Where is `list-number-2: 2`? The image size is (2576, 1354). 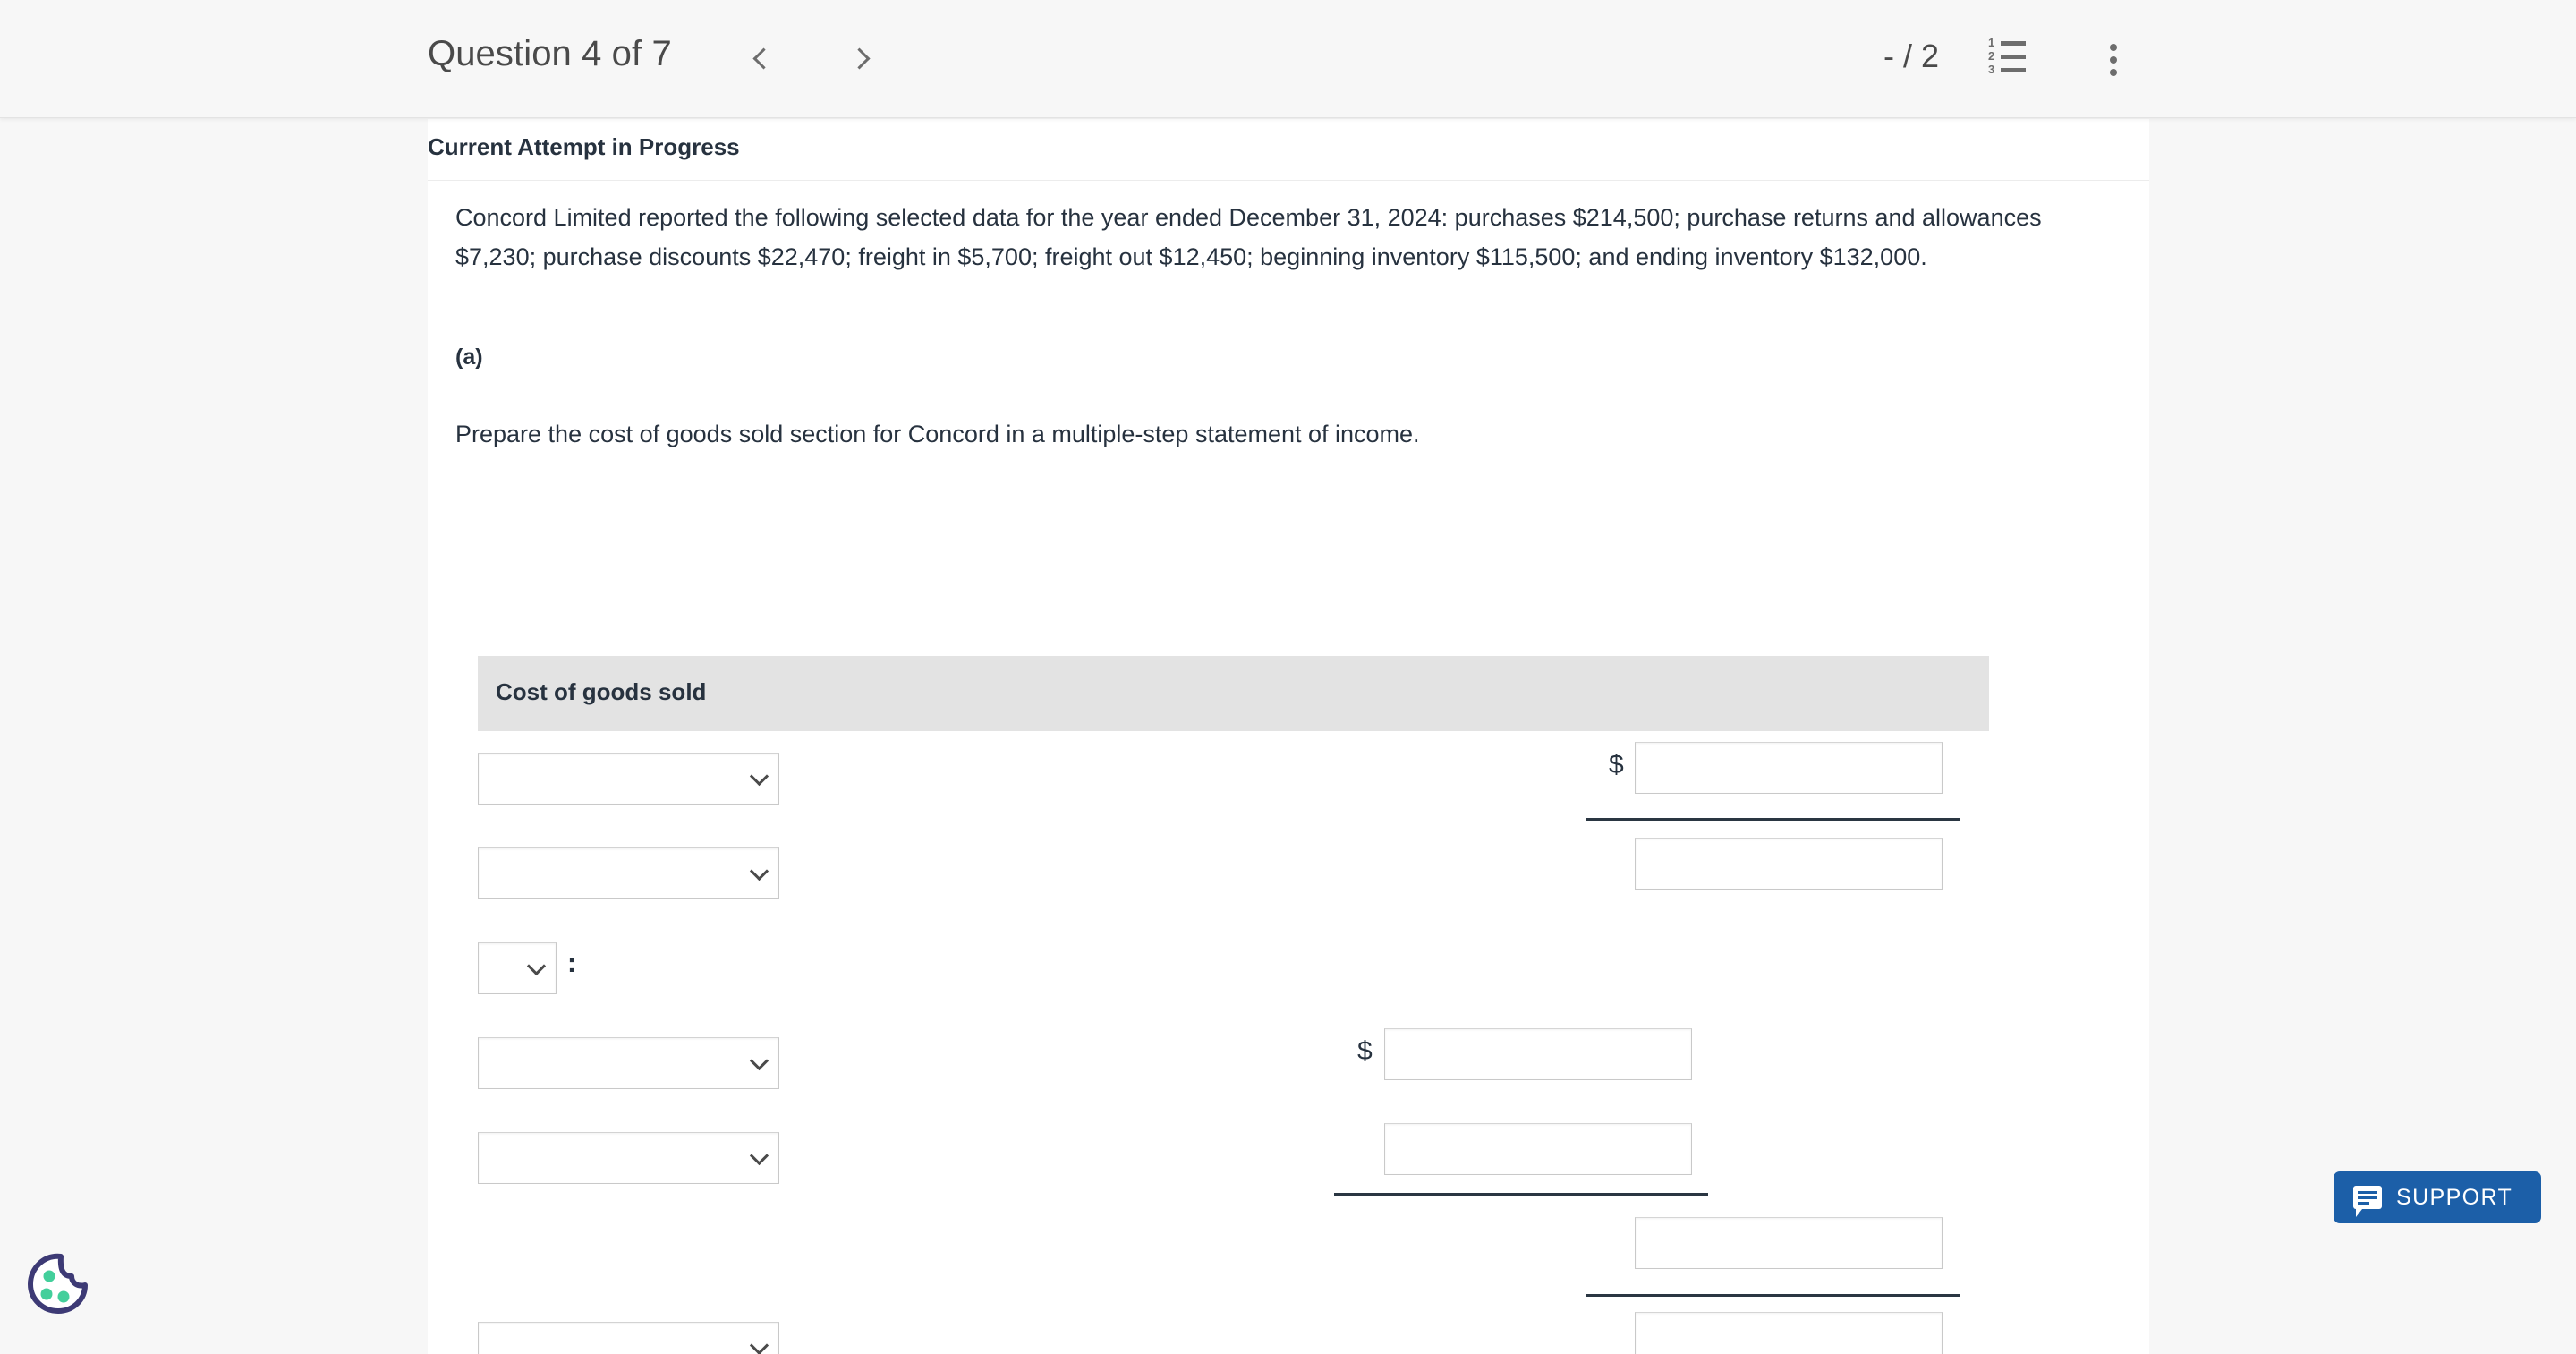 list-number-2: 2 is located at coordinates (1991, 56).